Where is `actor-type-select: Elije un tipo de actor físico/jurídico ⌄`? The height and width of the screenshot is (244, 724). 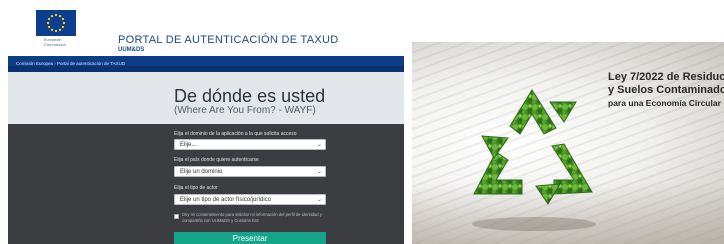 actor-type-select: Elije un tipo de actor físico/jurídico ⌄ is located at coordinates (250, 199).